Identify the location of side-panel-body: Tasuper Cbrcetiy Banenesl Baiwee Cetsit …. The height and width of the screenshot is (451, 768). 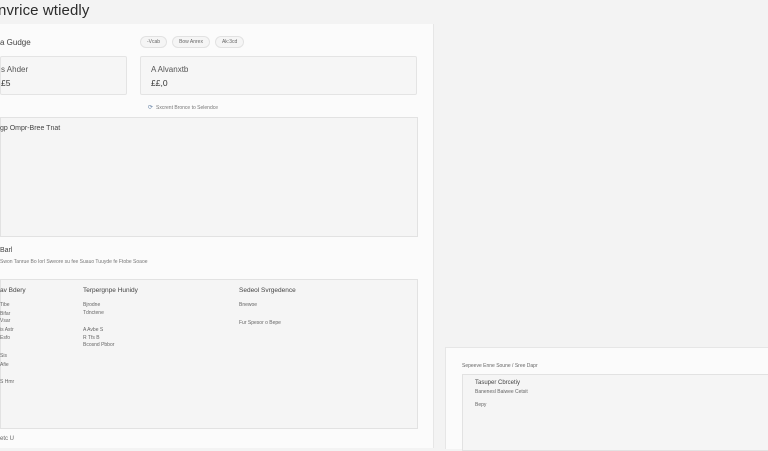
(615, 412).